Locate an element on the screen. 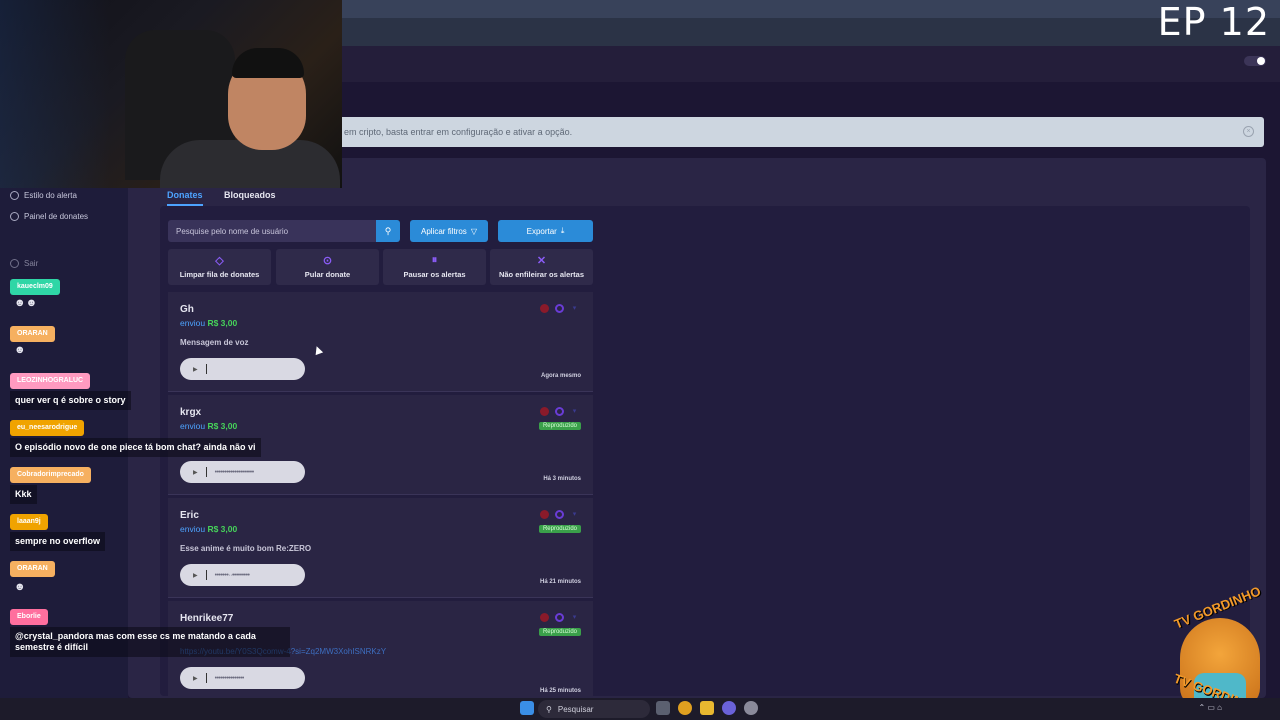  chat-username: Cobradorimprecado is located at coordinates (50, 475).